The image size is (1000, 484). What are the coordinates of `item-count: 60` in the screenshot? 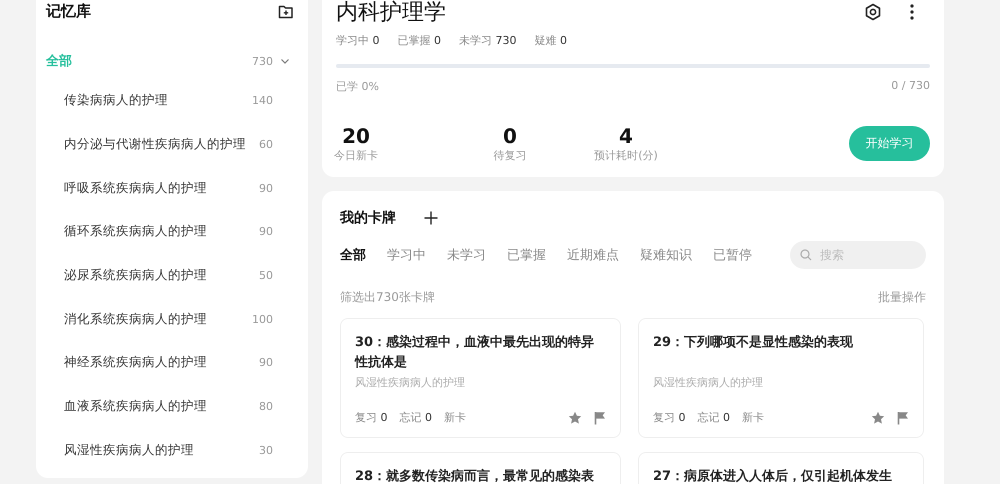 It's located at (266, 145).